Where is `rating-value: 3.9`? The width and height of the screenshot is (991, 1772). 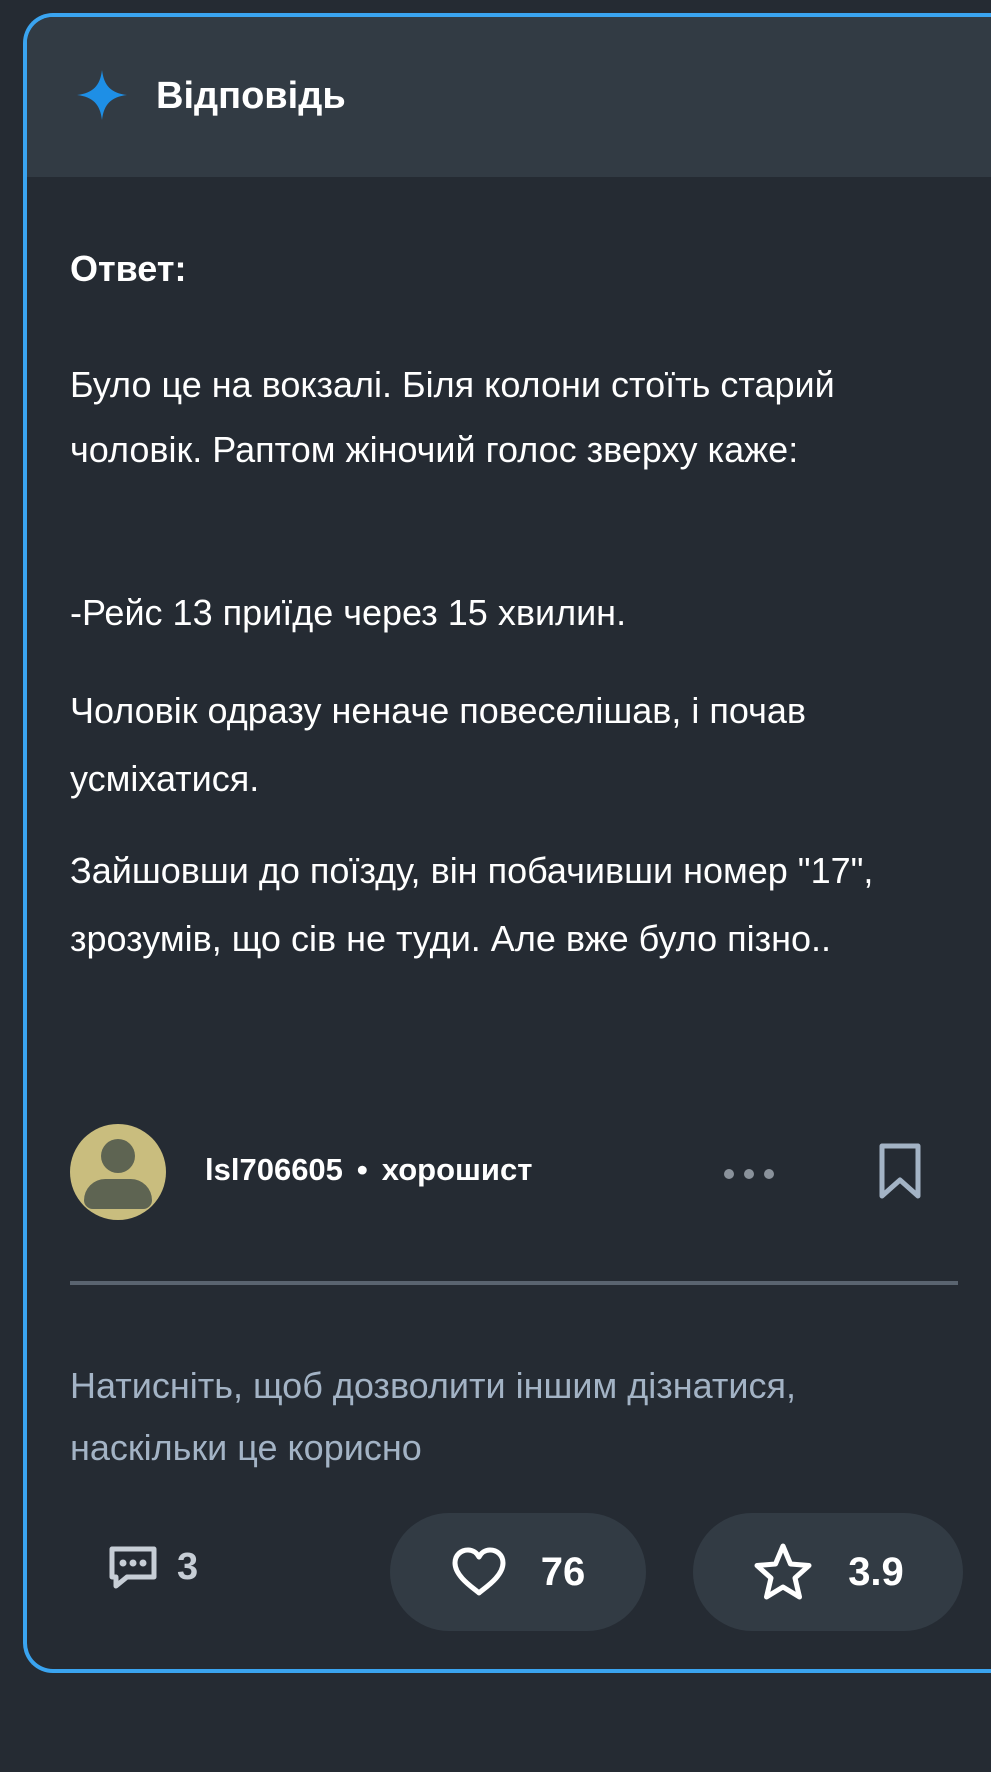
rating-value: 3.9 is located at coordinates (876, 1571).